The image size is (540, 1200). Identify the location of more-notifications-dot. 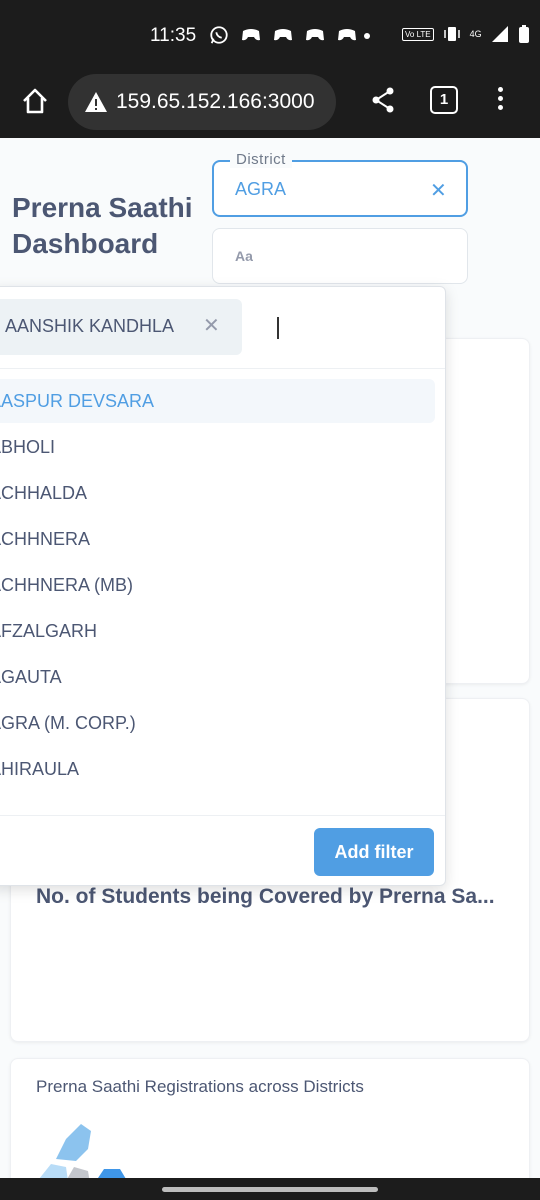
(367, 36).